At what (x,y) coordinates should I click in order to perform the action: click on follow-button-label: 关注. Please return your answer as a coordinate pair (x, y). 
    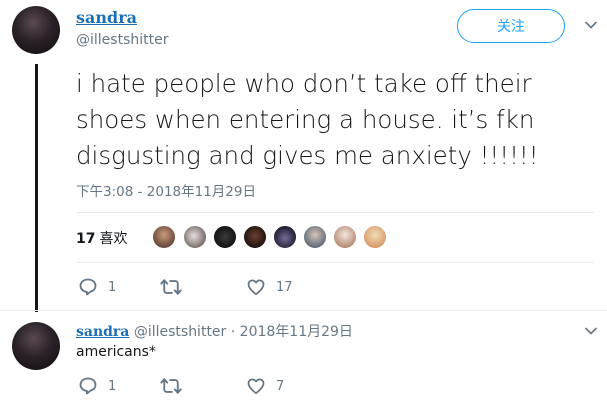
    Looking at the image, I should click on (511, 27).